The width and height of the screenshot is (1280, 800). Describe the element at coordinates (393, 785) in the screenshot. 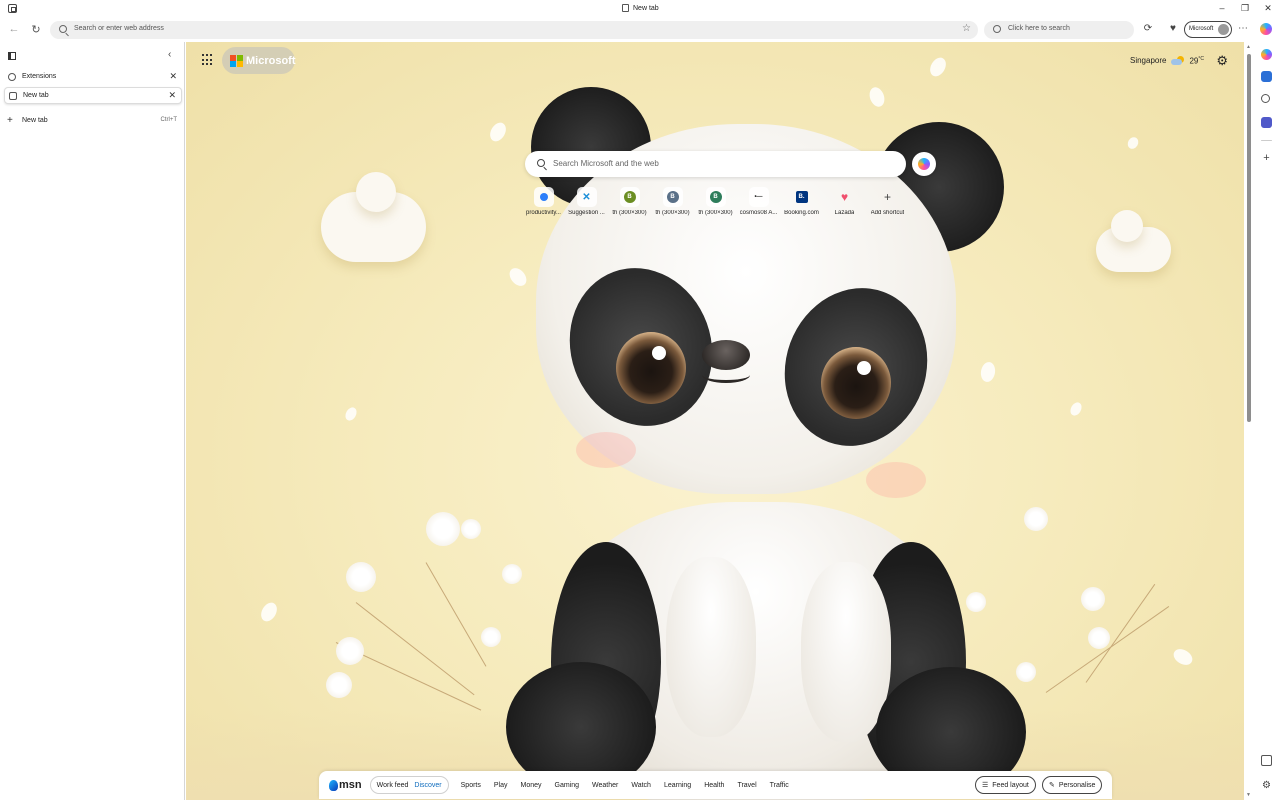

I see `work-feed-tab: Work feed` at that location.